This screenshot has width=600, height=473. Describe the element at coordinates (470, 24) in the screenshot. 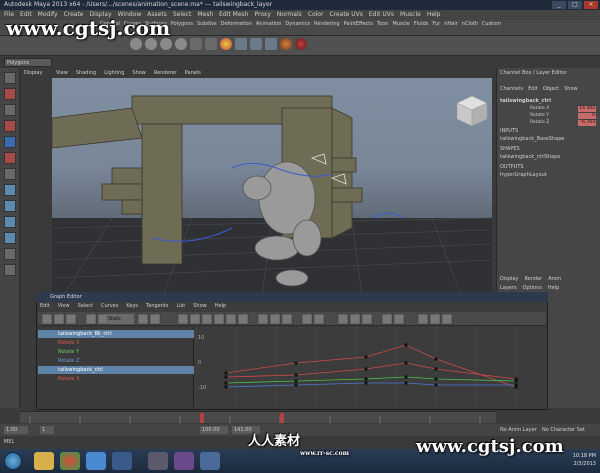

I see `shelf-tab: nCloth` at that location.